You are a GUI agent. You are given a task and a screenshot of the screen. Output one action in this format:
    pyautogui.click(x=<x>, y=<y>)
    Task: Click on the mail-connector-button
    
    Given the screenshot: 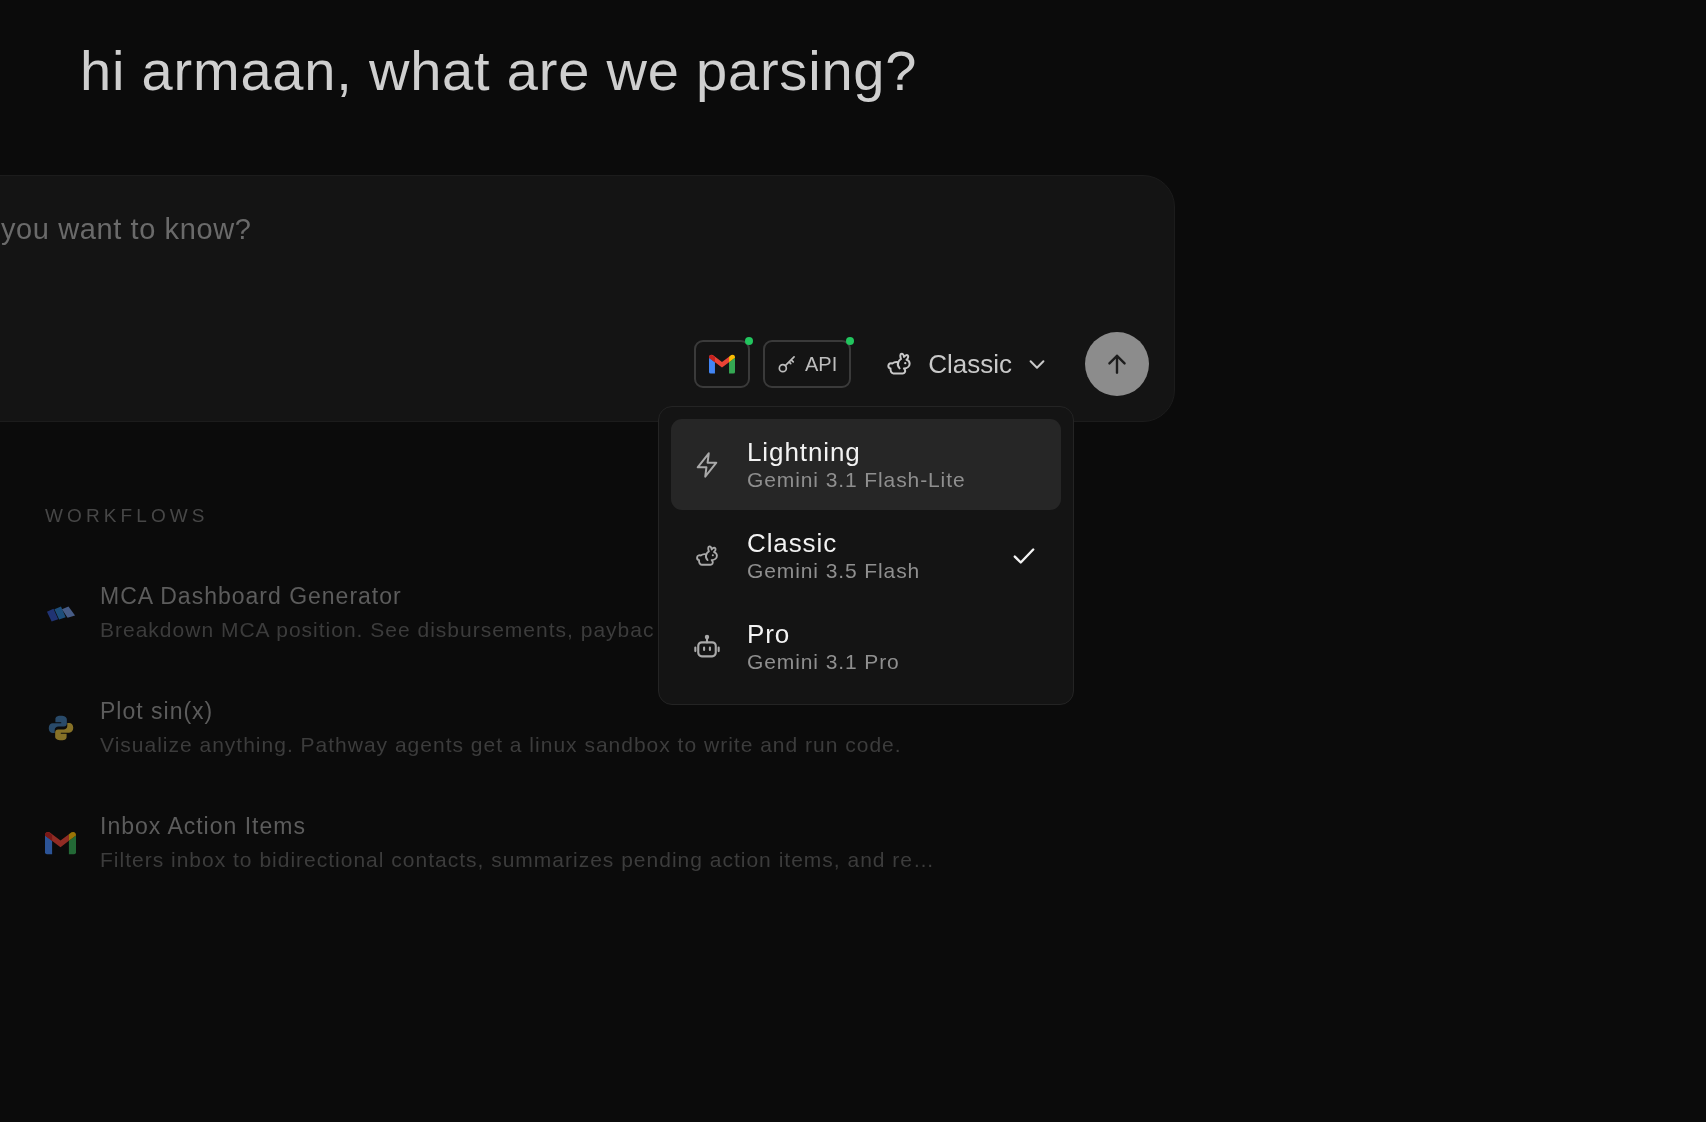 What is the action you would take?
    pyautogui.click(x=721, y=364)
    